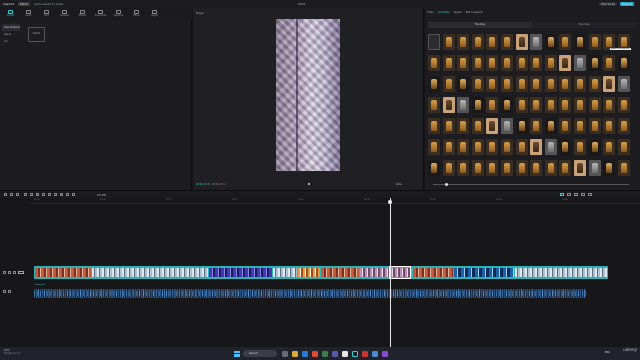  What do you see at coordinates (355, 353) in the screenshot?
I see `capcut-icon` at bounding box center [355, 353].